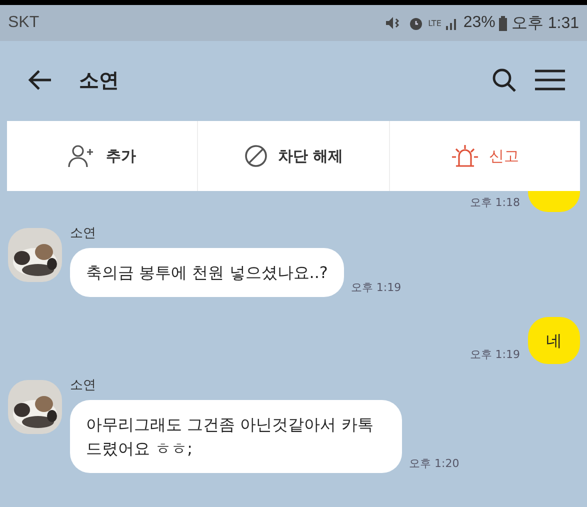  I want to click on message-bubble: 네, so click(554, 340).